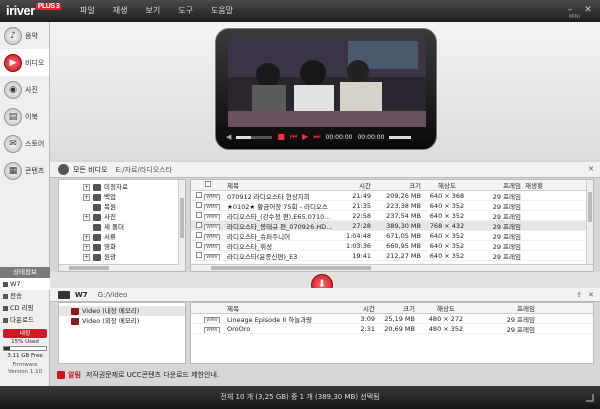 The image size is (600, 409). Describe the element at coordinates (589, 223) in the screenshot. I see `list-vertical-scrollbar` at that location.